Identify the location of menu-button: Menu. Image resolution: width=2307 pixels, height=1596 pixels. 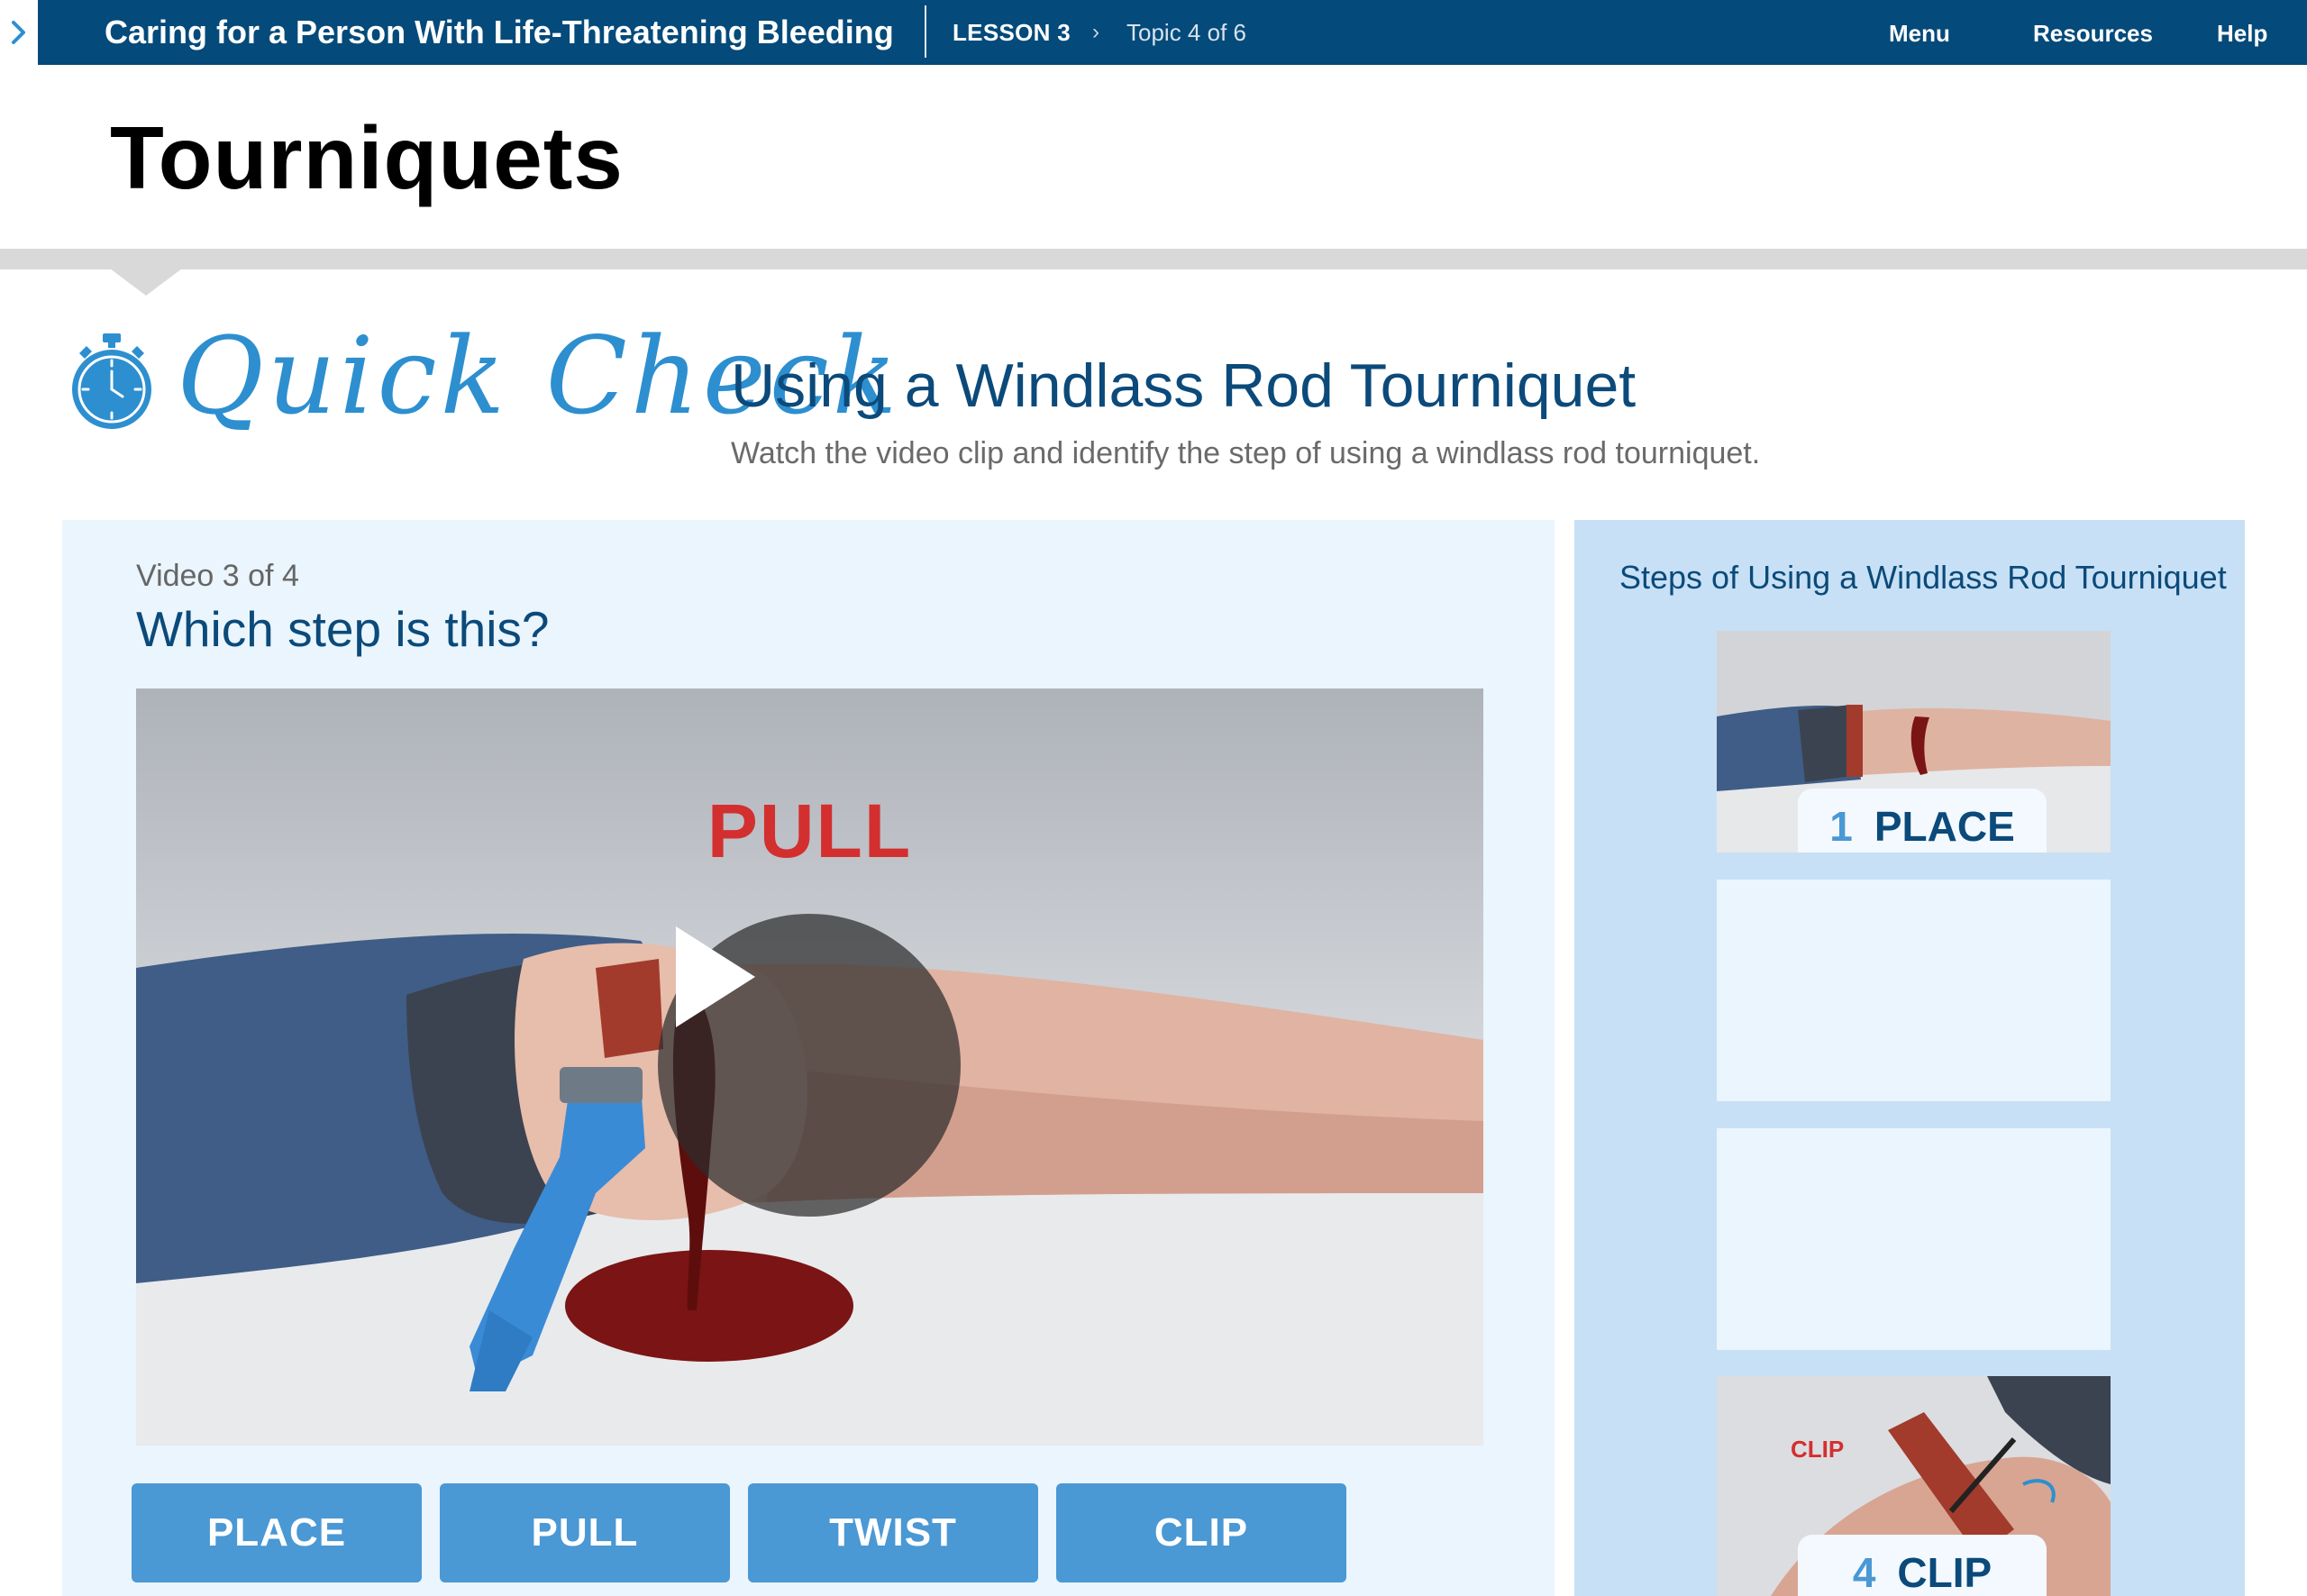
(1919, 33).